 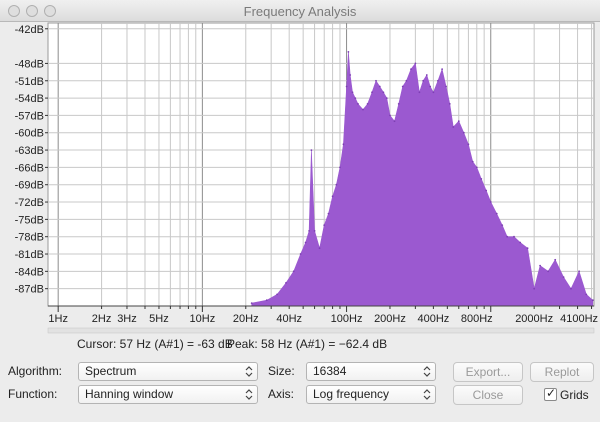 What do you see at coordinates (127, 319) in the screenshot?
I see `x-tick-label: 3Hz` at bounding box center [127, 319].